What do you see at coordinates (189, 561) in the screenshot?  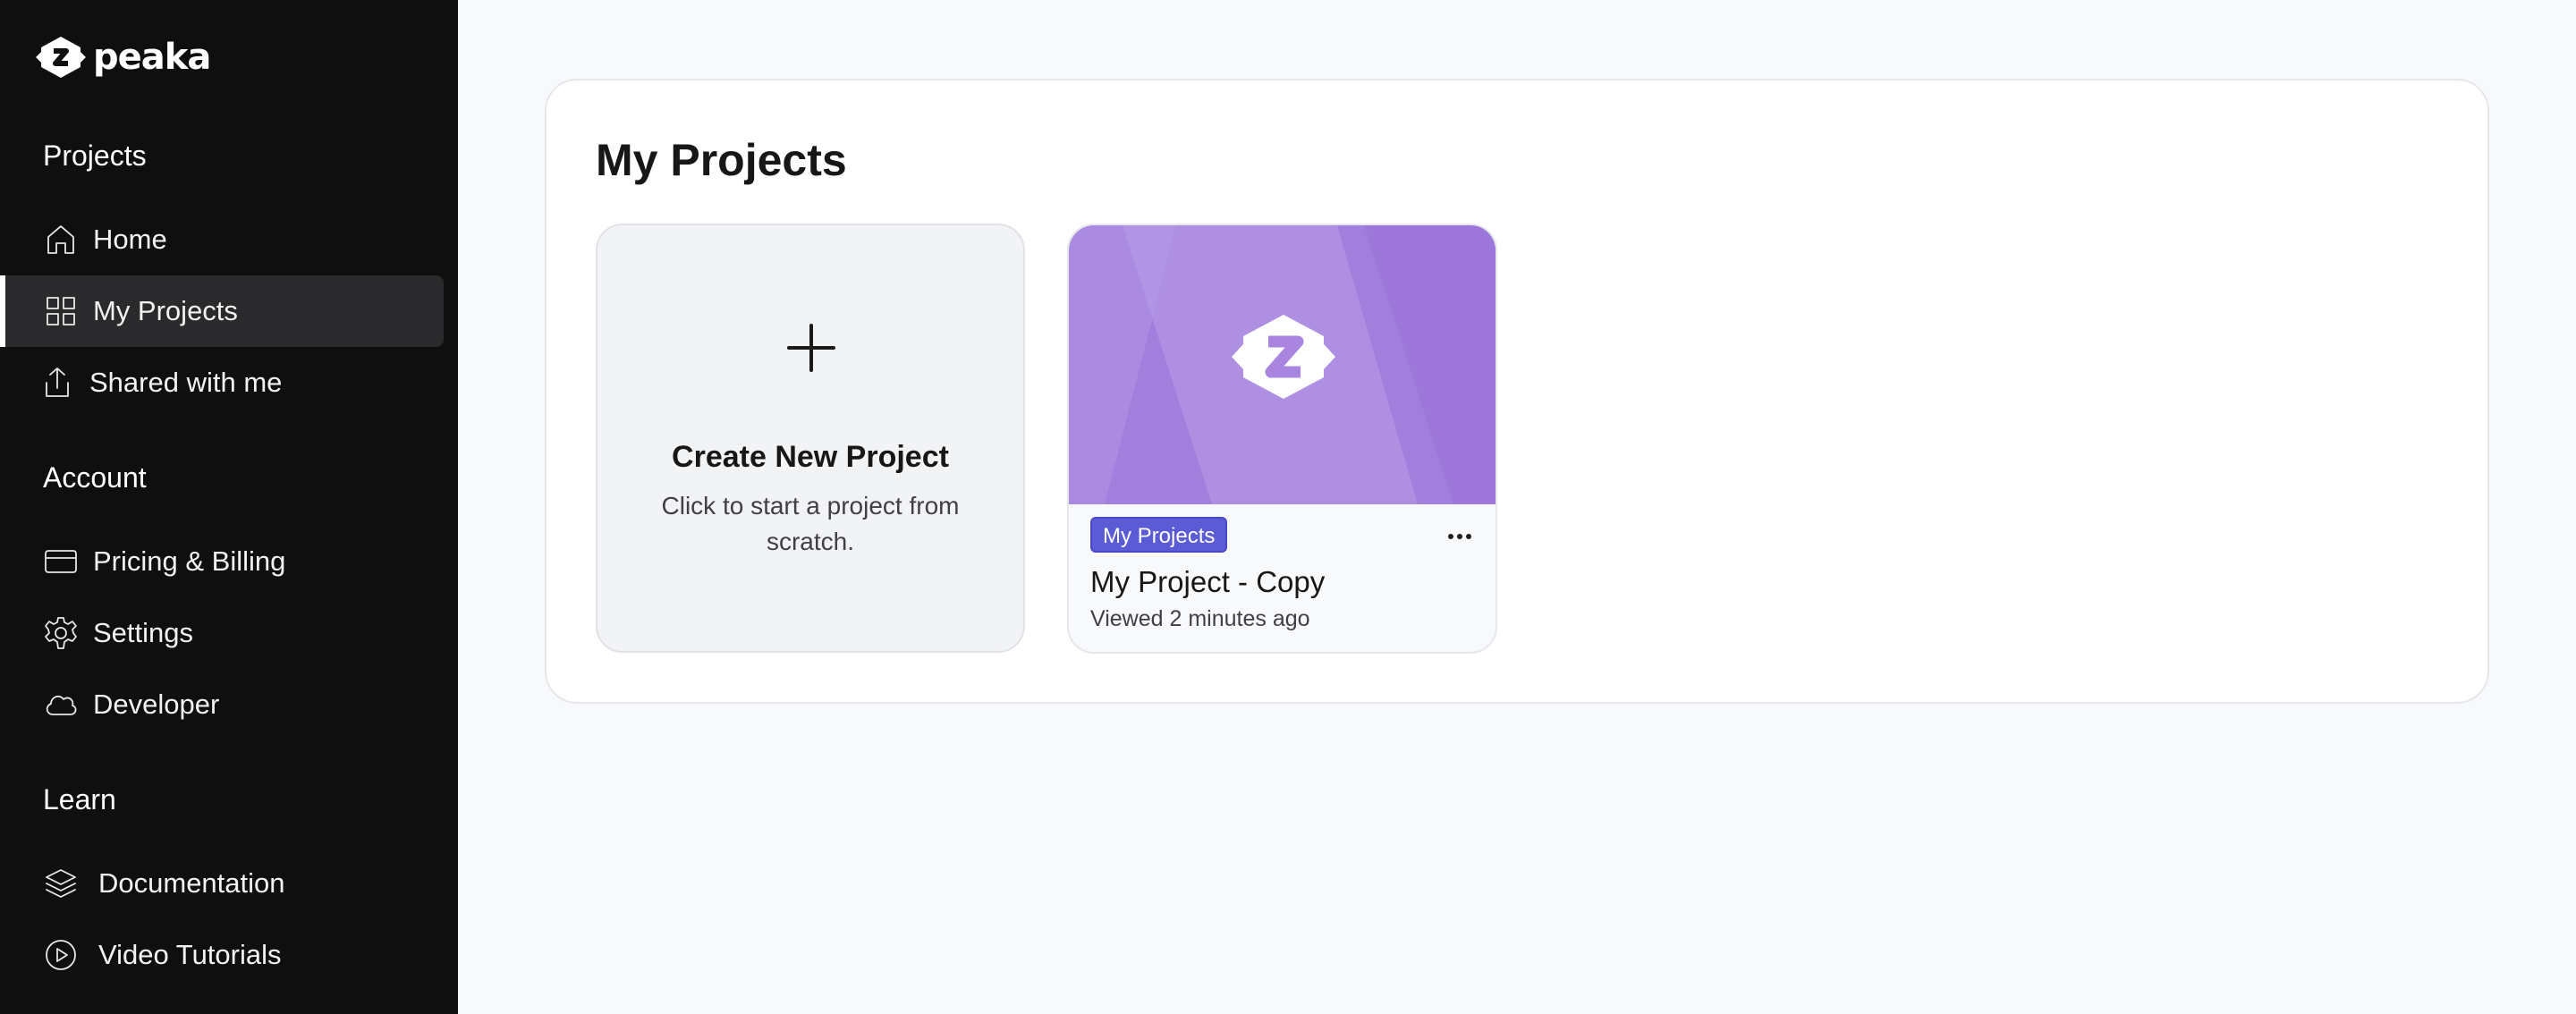 I see `sidebar-item-label: Pricing & Billing` at bounding box center [189, 561].